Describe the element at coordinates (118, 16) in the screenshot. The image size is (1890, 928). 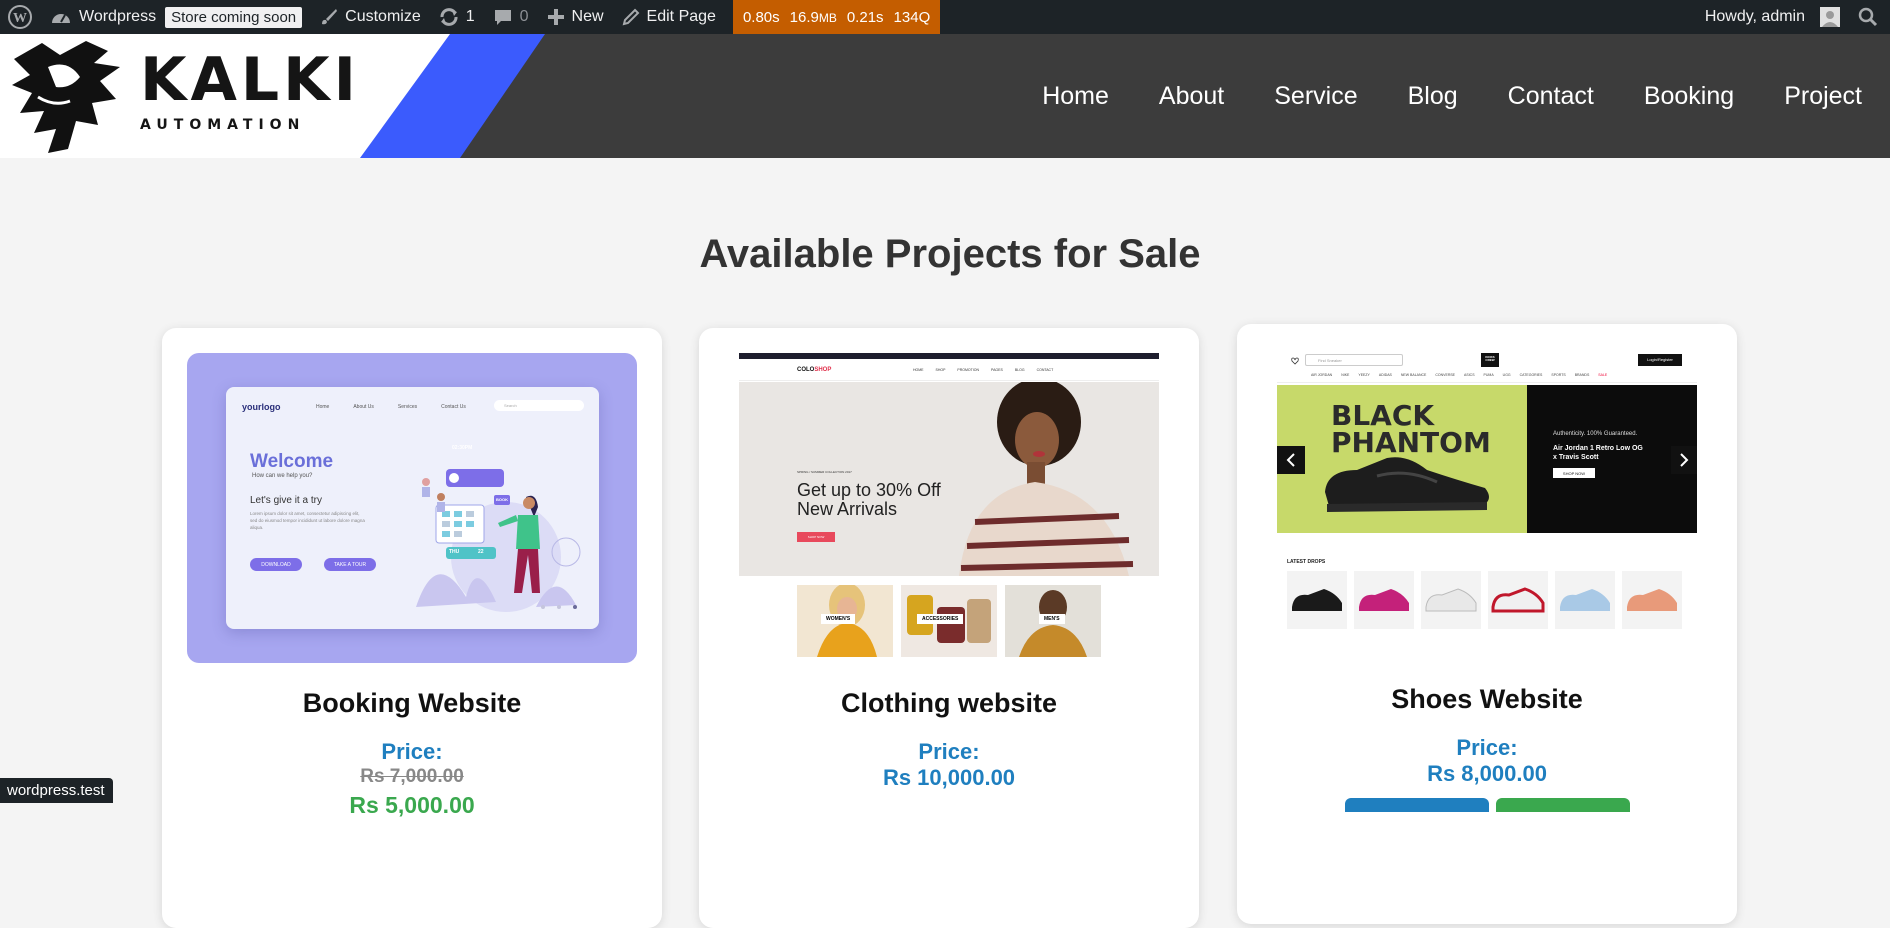
I see `site-name: Wordpress` at that location.